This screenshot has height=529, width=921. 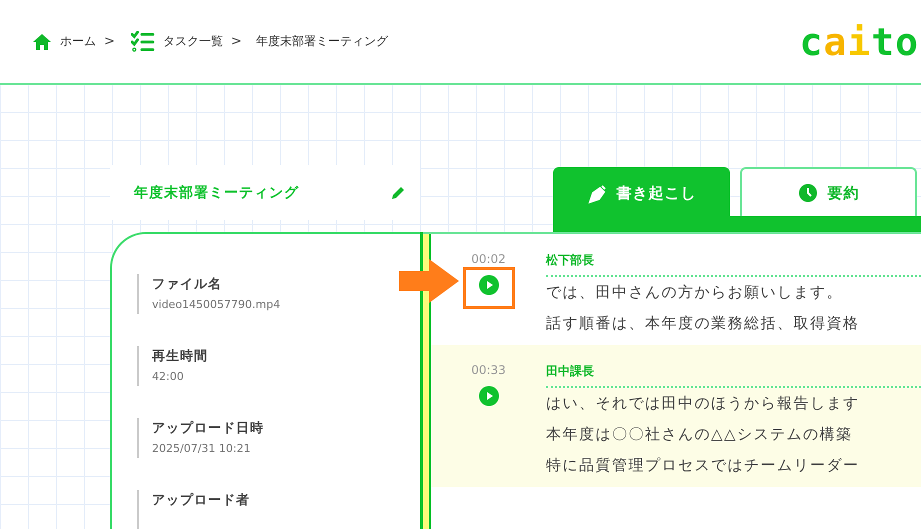 What do you see at coordinates (202, 449) in the screenshot?
I see `info-value: 2025/07/31 10:21` at bounding box center [202, 449].